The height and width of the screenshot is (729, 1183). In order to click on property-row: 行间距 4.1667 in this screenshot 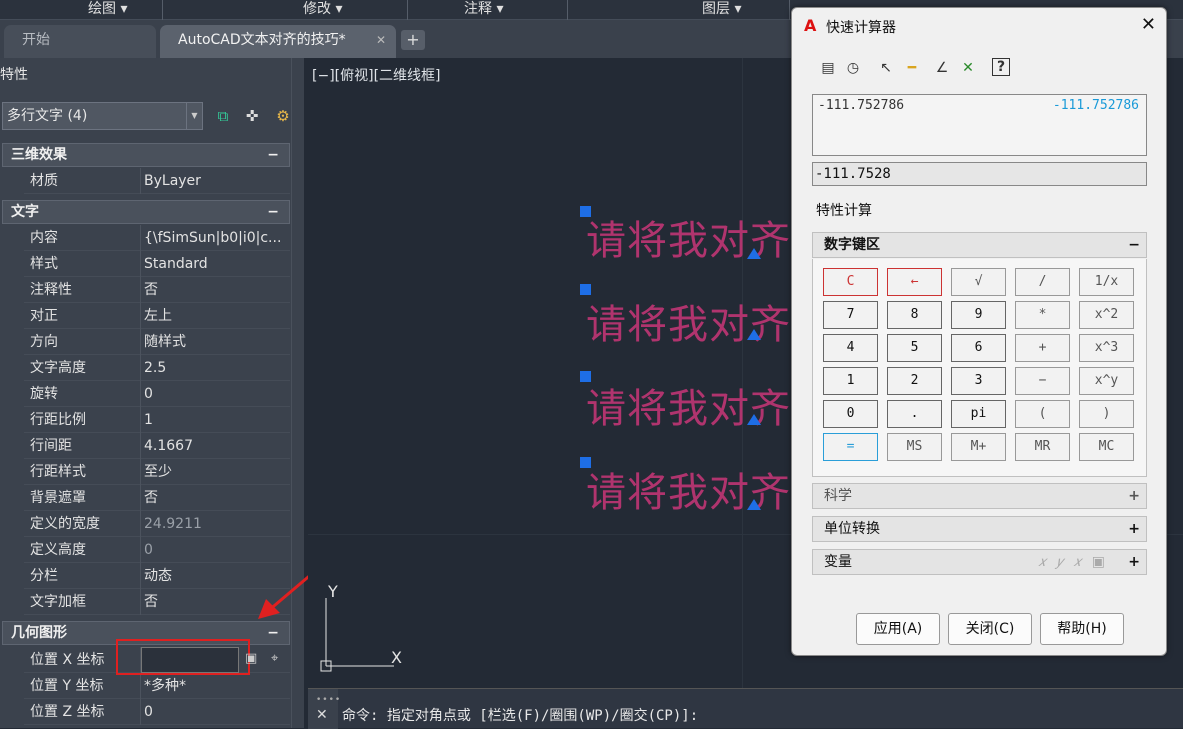, I will do `click(157, 446)`.